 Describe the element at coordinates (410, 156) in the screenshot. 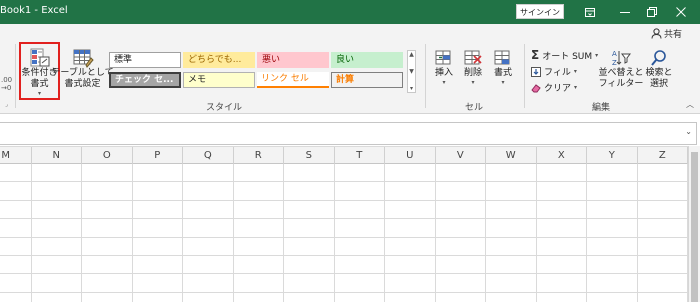

I see `column-header-u: U` at that location.